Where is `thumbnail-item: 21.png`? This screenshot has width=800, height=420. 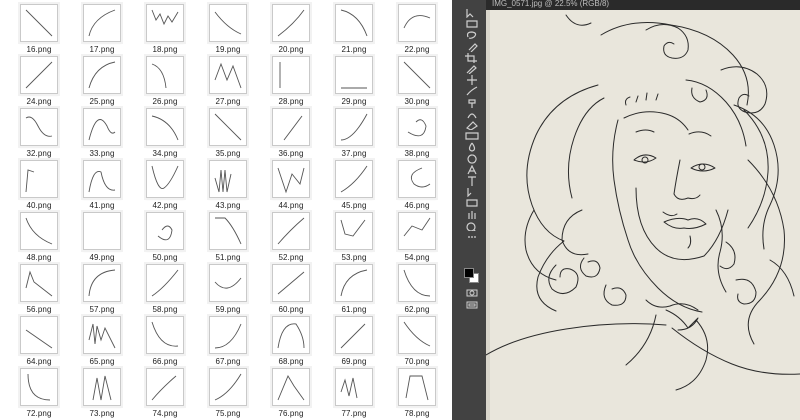 thumbnail-item: 21.png is located at coordinates (355, 34).